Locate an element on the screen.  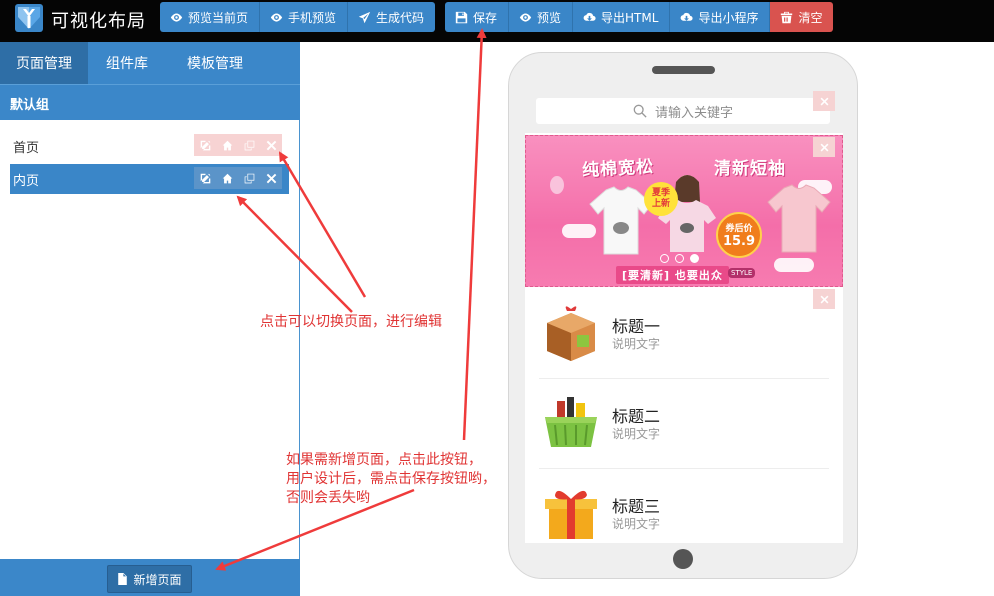
preview-current-page-button: 预览当前页 is located at coordinates (210, 17).